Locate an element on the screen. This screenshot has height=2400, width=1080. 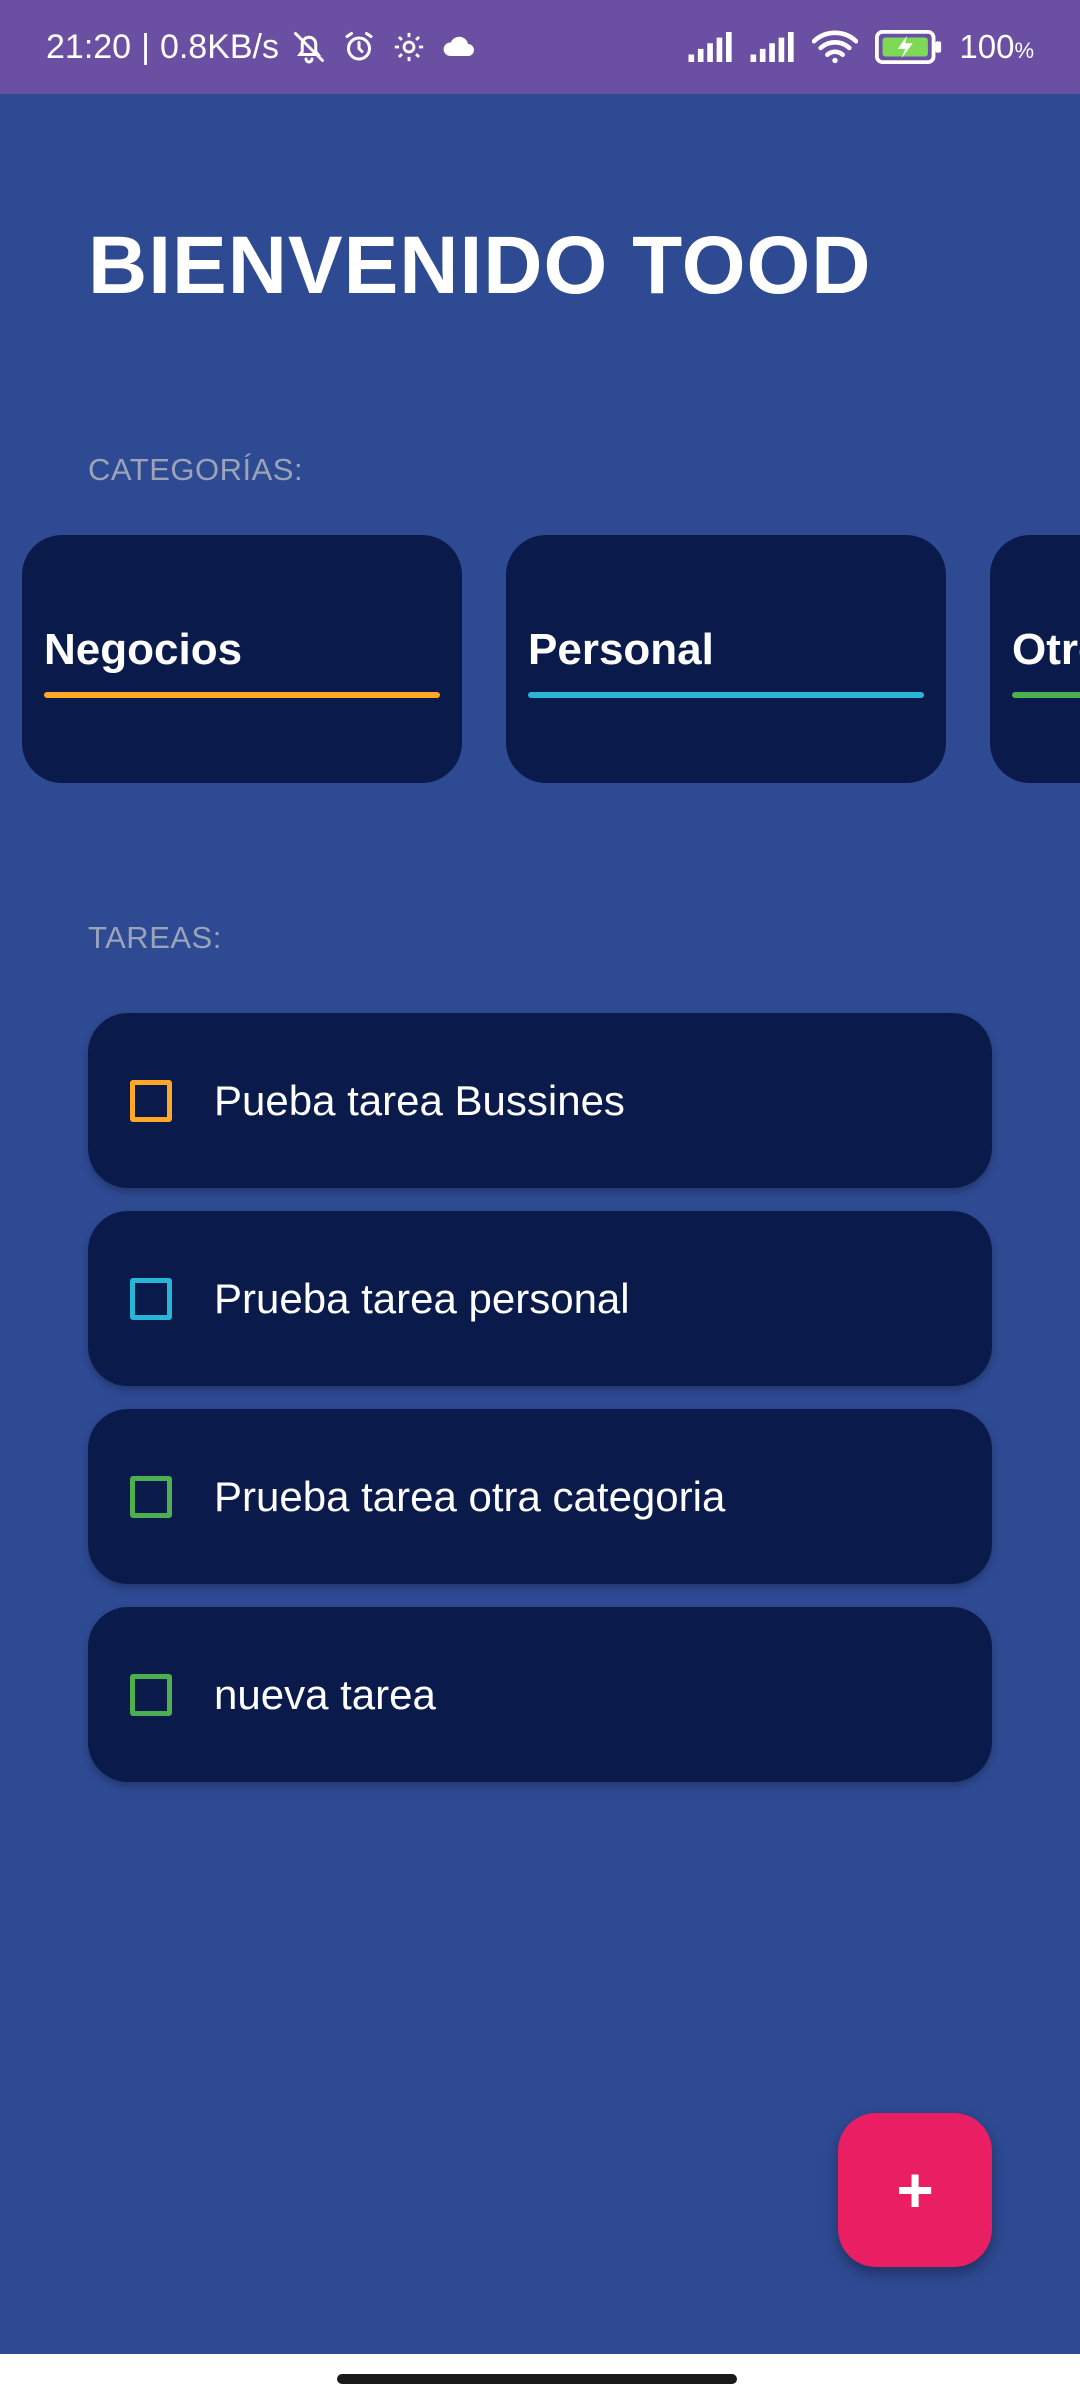
task-row: nueva tarea is located at coordinates (540, 1694).